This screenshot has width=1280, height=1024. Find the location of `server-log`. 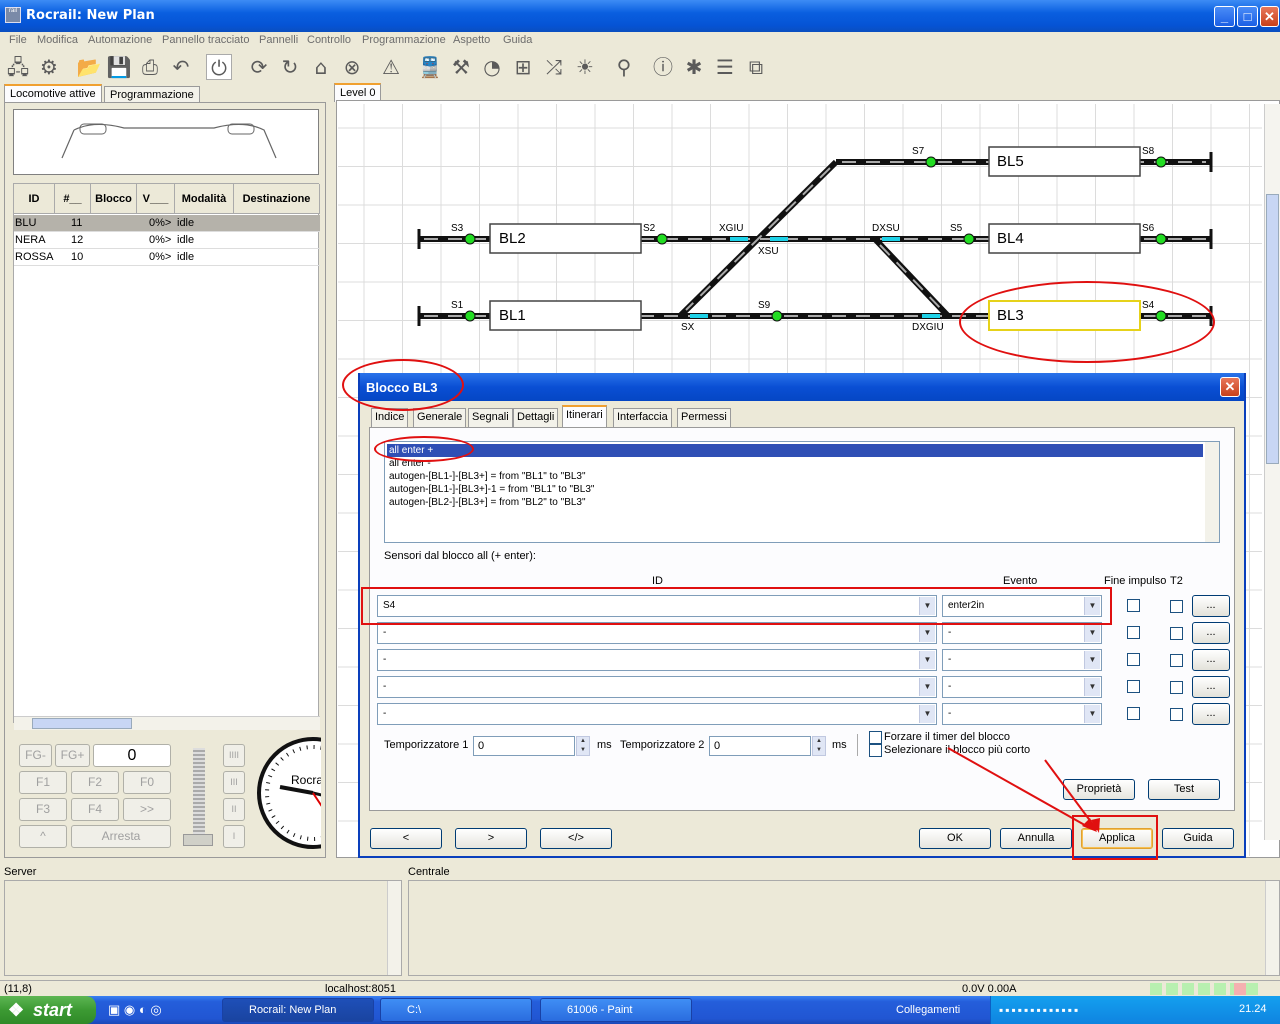

server-log is located at coordinates (203, 928).